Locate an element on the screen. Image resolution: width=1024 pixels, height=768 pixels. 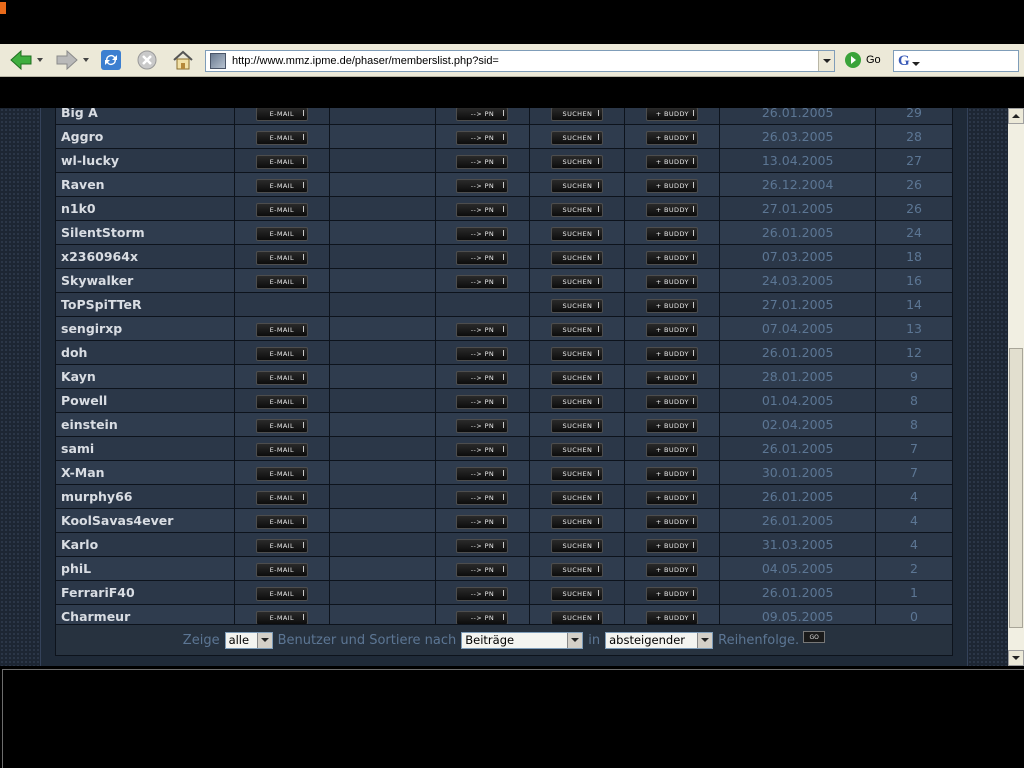
search-engine-dropdown-icon is located at coordinates (915, 64).